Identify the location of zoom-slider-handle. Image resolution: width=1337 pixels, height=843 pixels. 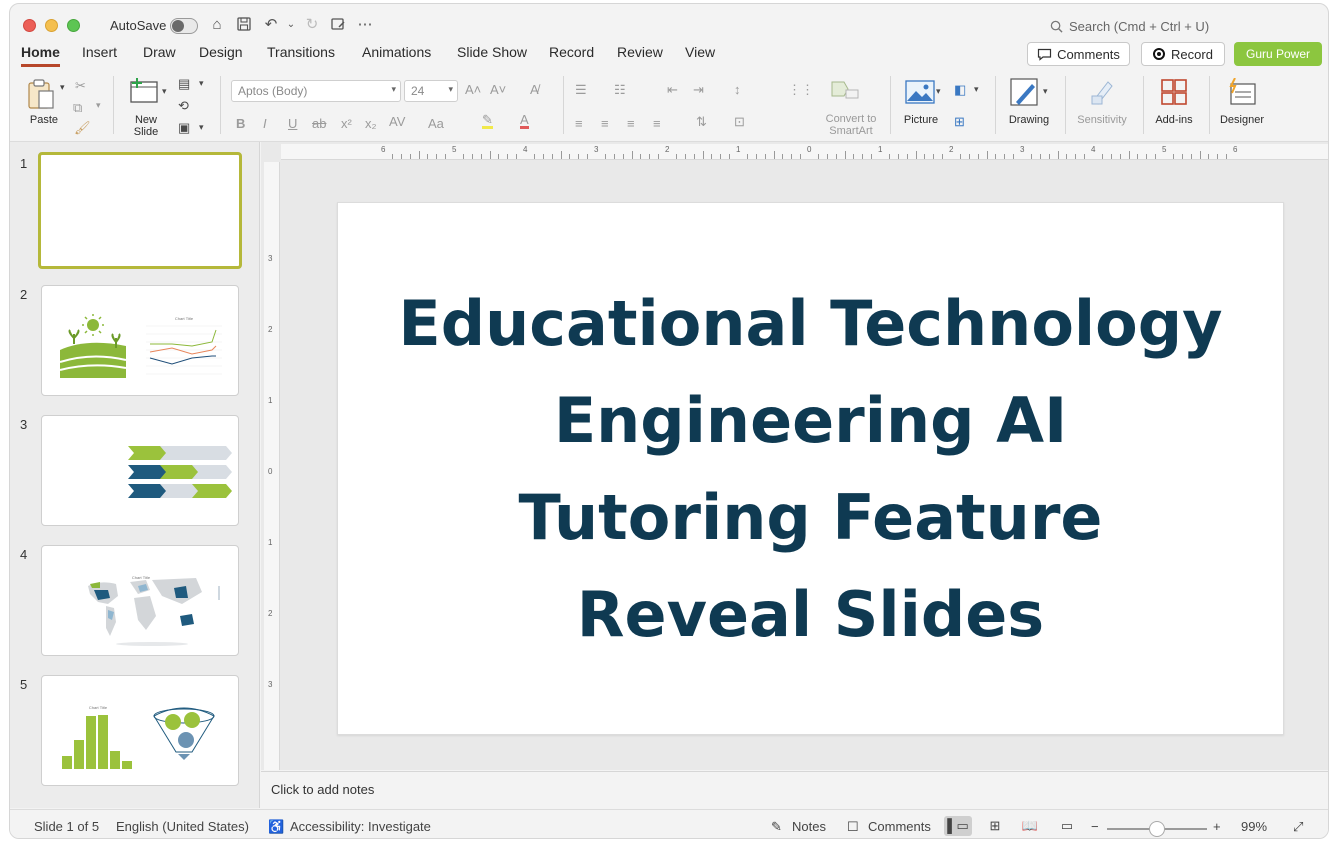
(1157, 829).